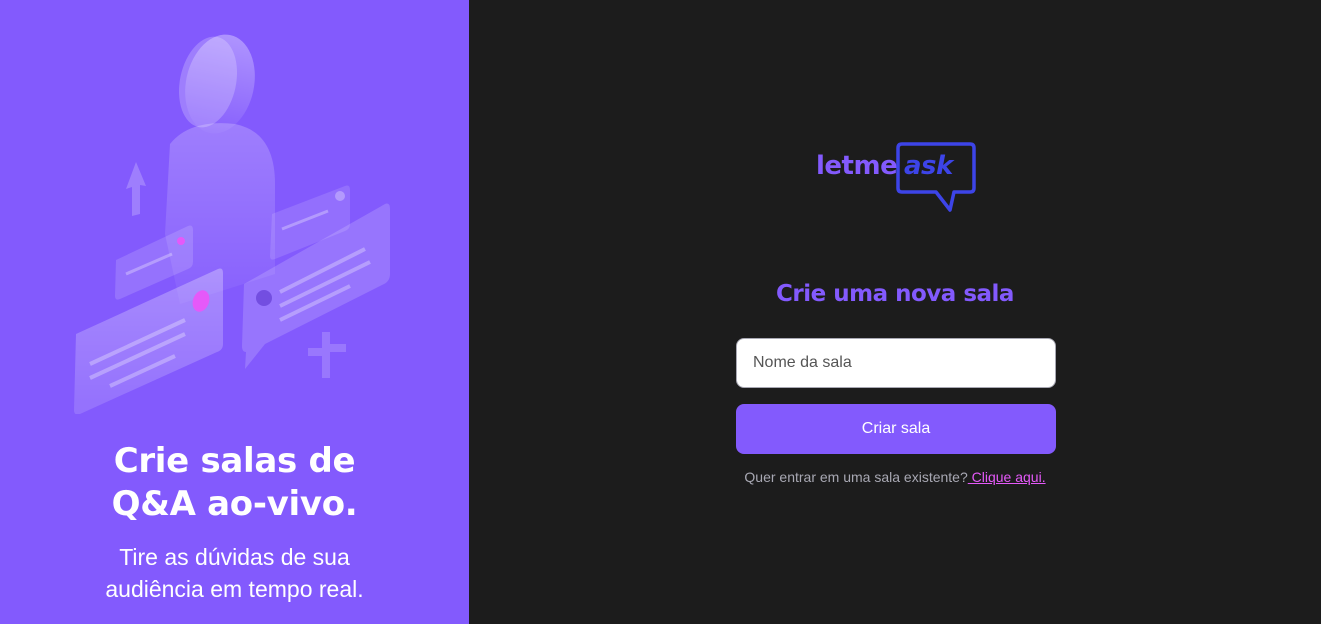  I want to click on form-title: Crie uma nova sala, so click(895, 294).